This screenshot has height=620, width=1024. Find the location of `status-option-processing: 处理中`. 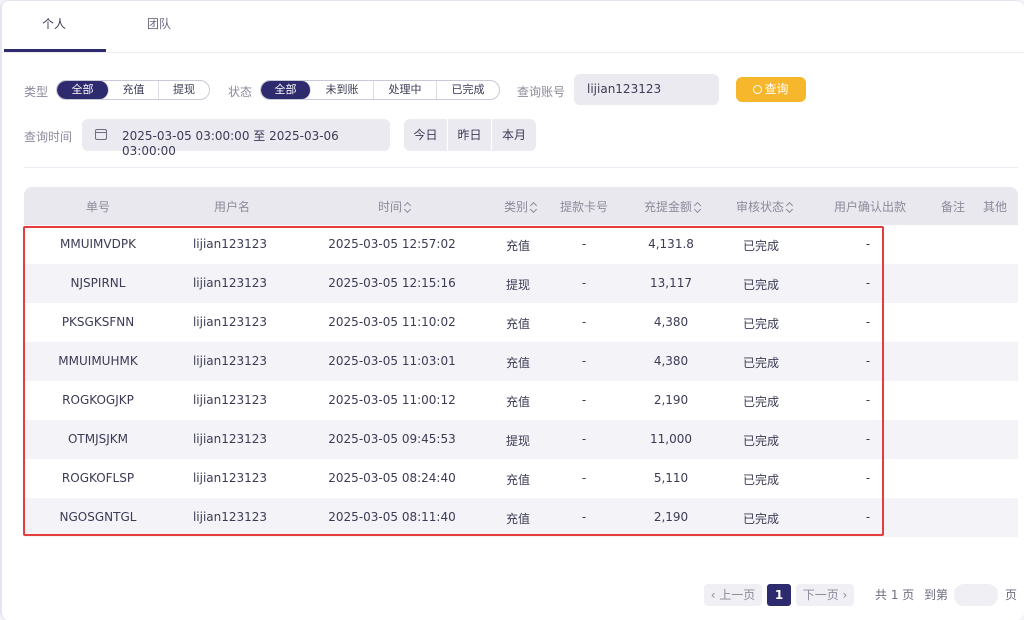

status-option-processing: 处理中 is located at coordinates (405, 90).